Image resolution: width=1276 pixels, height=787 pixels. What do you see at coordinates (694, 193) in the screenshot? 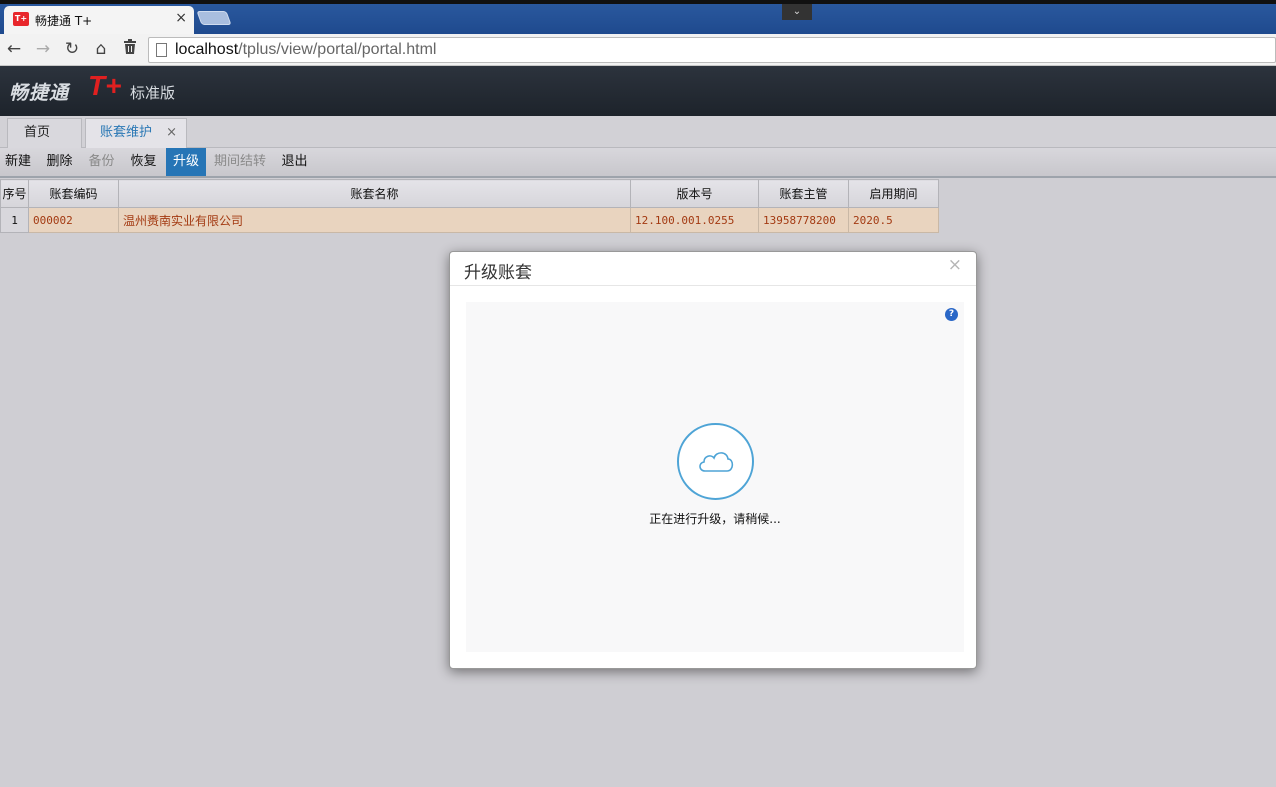
I see `col-header-version: 版本号` at bounding box center [694, 193].